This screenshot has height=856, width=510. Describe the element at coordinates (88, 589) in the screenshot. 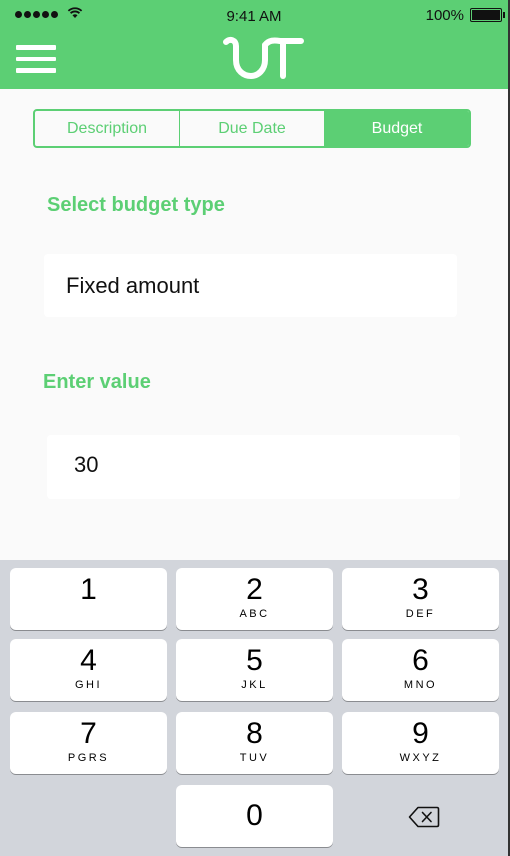

I see `key-number: 1` at that location.